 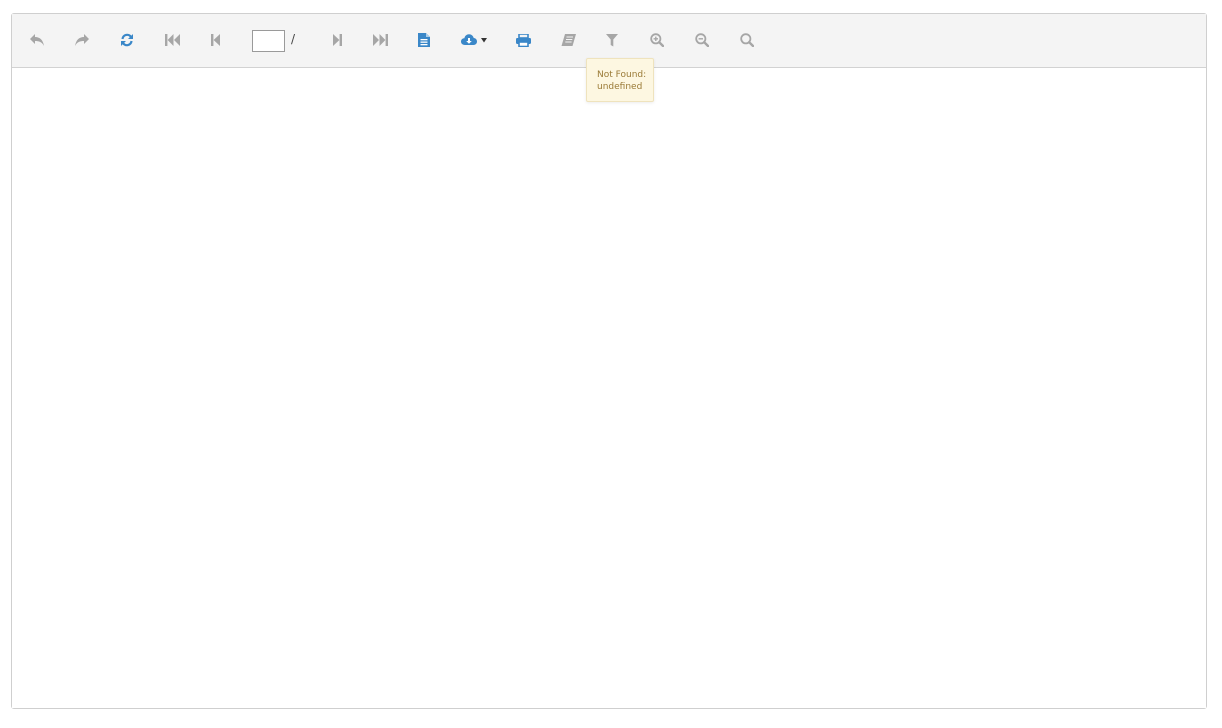 I want to click on export-button, so click(x=475, y=40).